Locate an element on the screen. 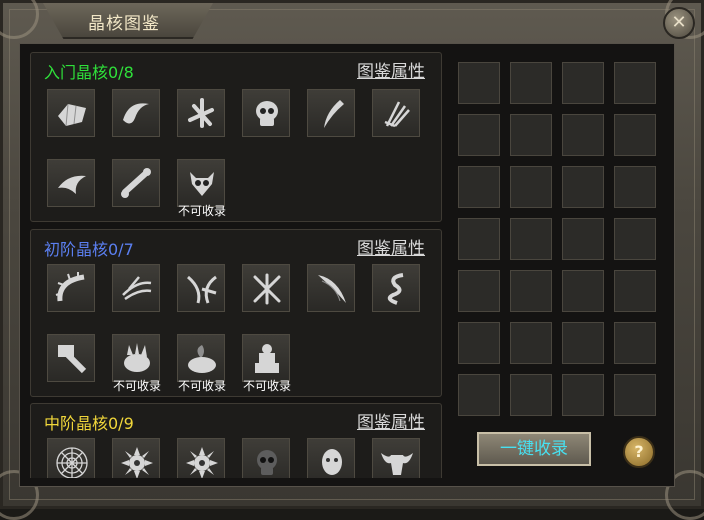  section-title: 入门晶核0/8 is located at coordinates (89, 72).